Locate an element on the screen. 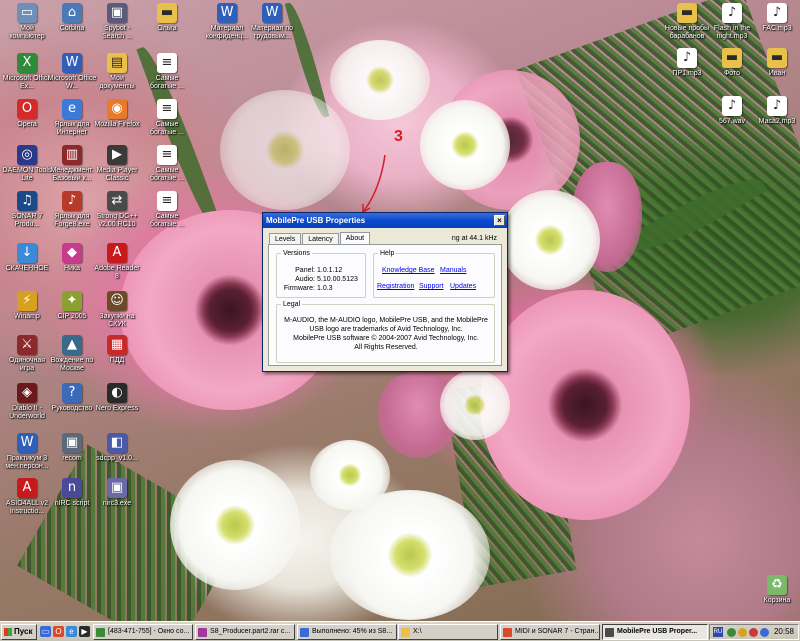 The image size is (800, 641). desktop-shortcut: ◐ Nero Express is located at coordinates (117, 398).